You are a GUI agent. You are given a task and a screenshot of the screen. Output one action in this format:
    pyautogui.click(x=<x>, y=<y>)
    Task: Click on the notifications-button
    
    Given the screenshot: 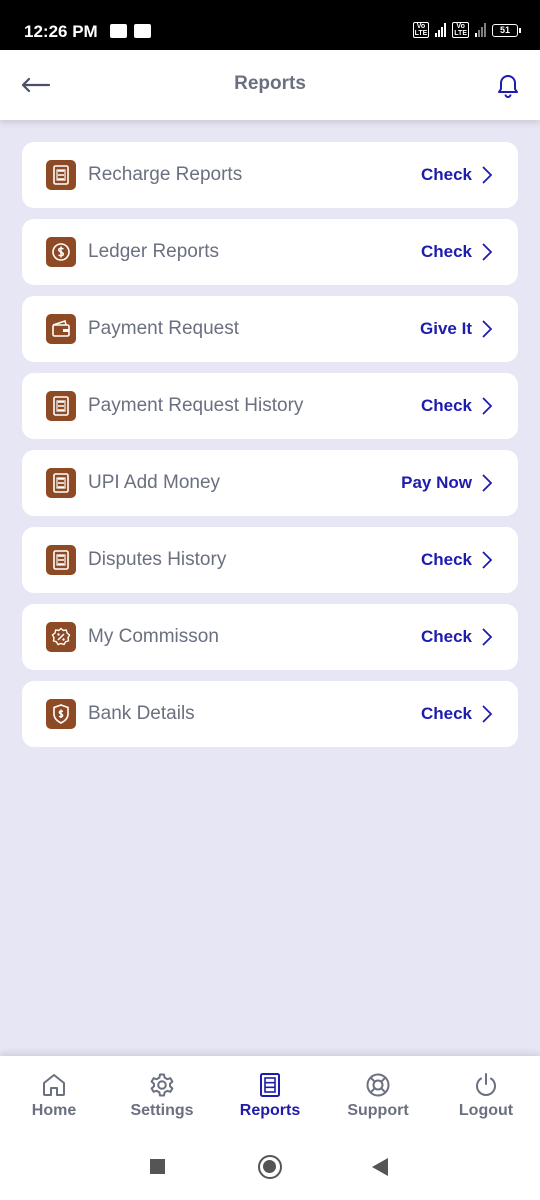 What is the action you would take?
    pyautogui.click(x=508, y=85)
    